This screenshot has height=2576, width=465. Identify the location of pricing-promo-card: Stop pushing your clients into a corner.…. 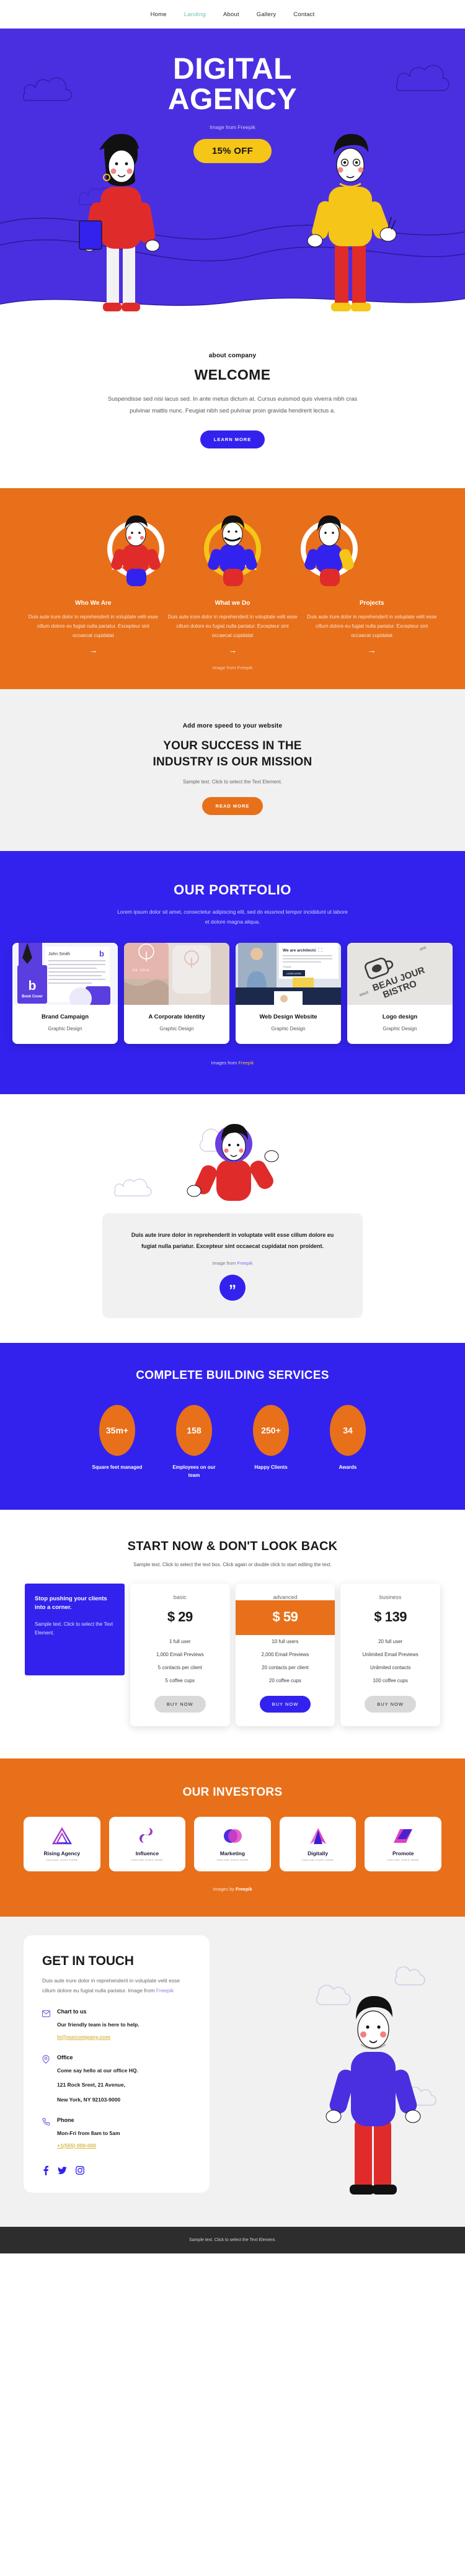
(75, 1629).